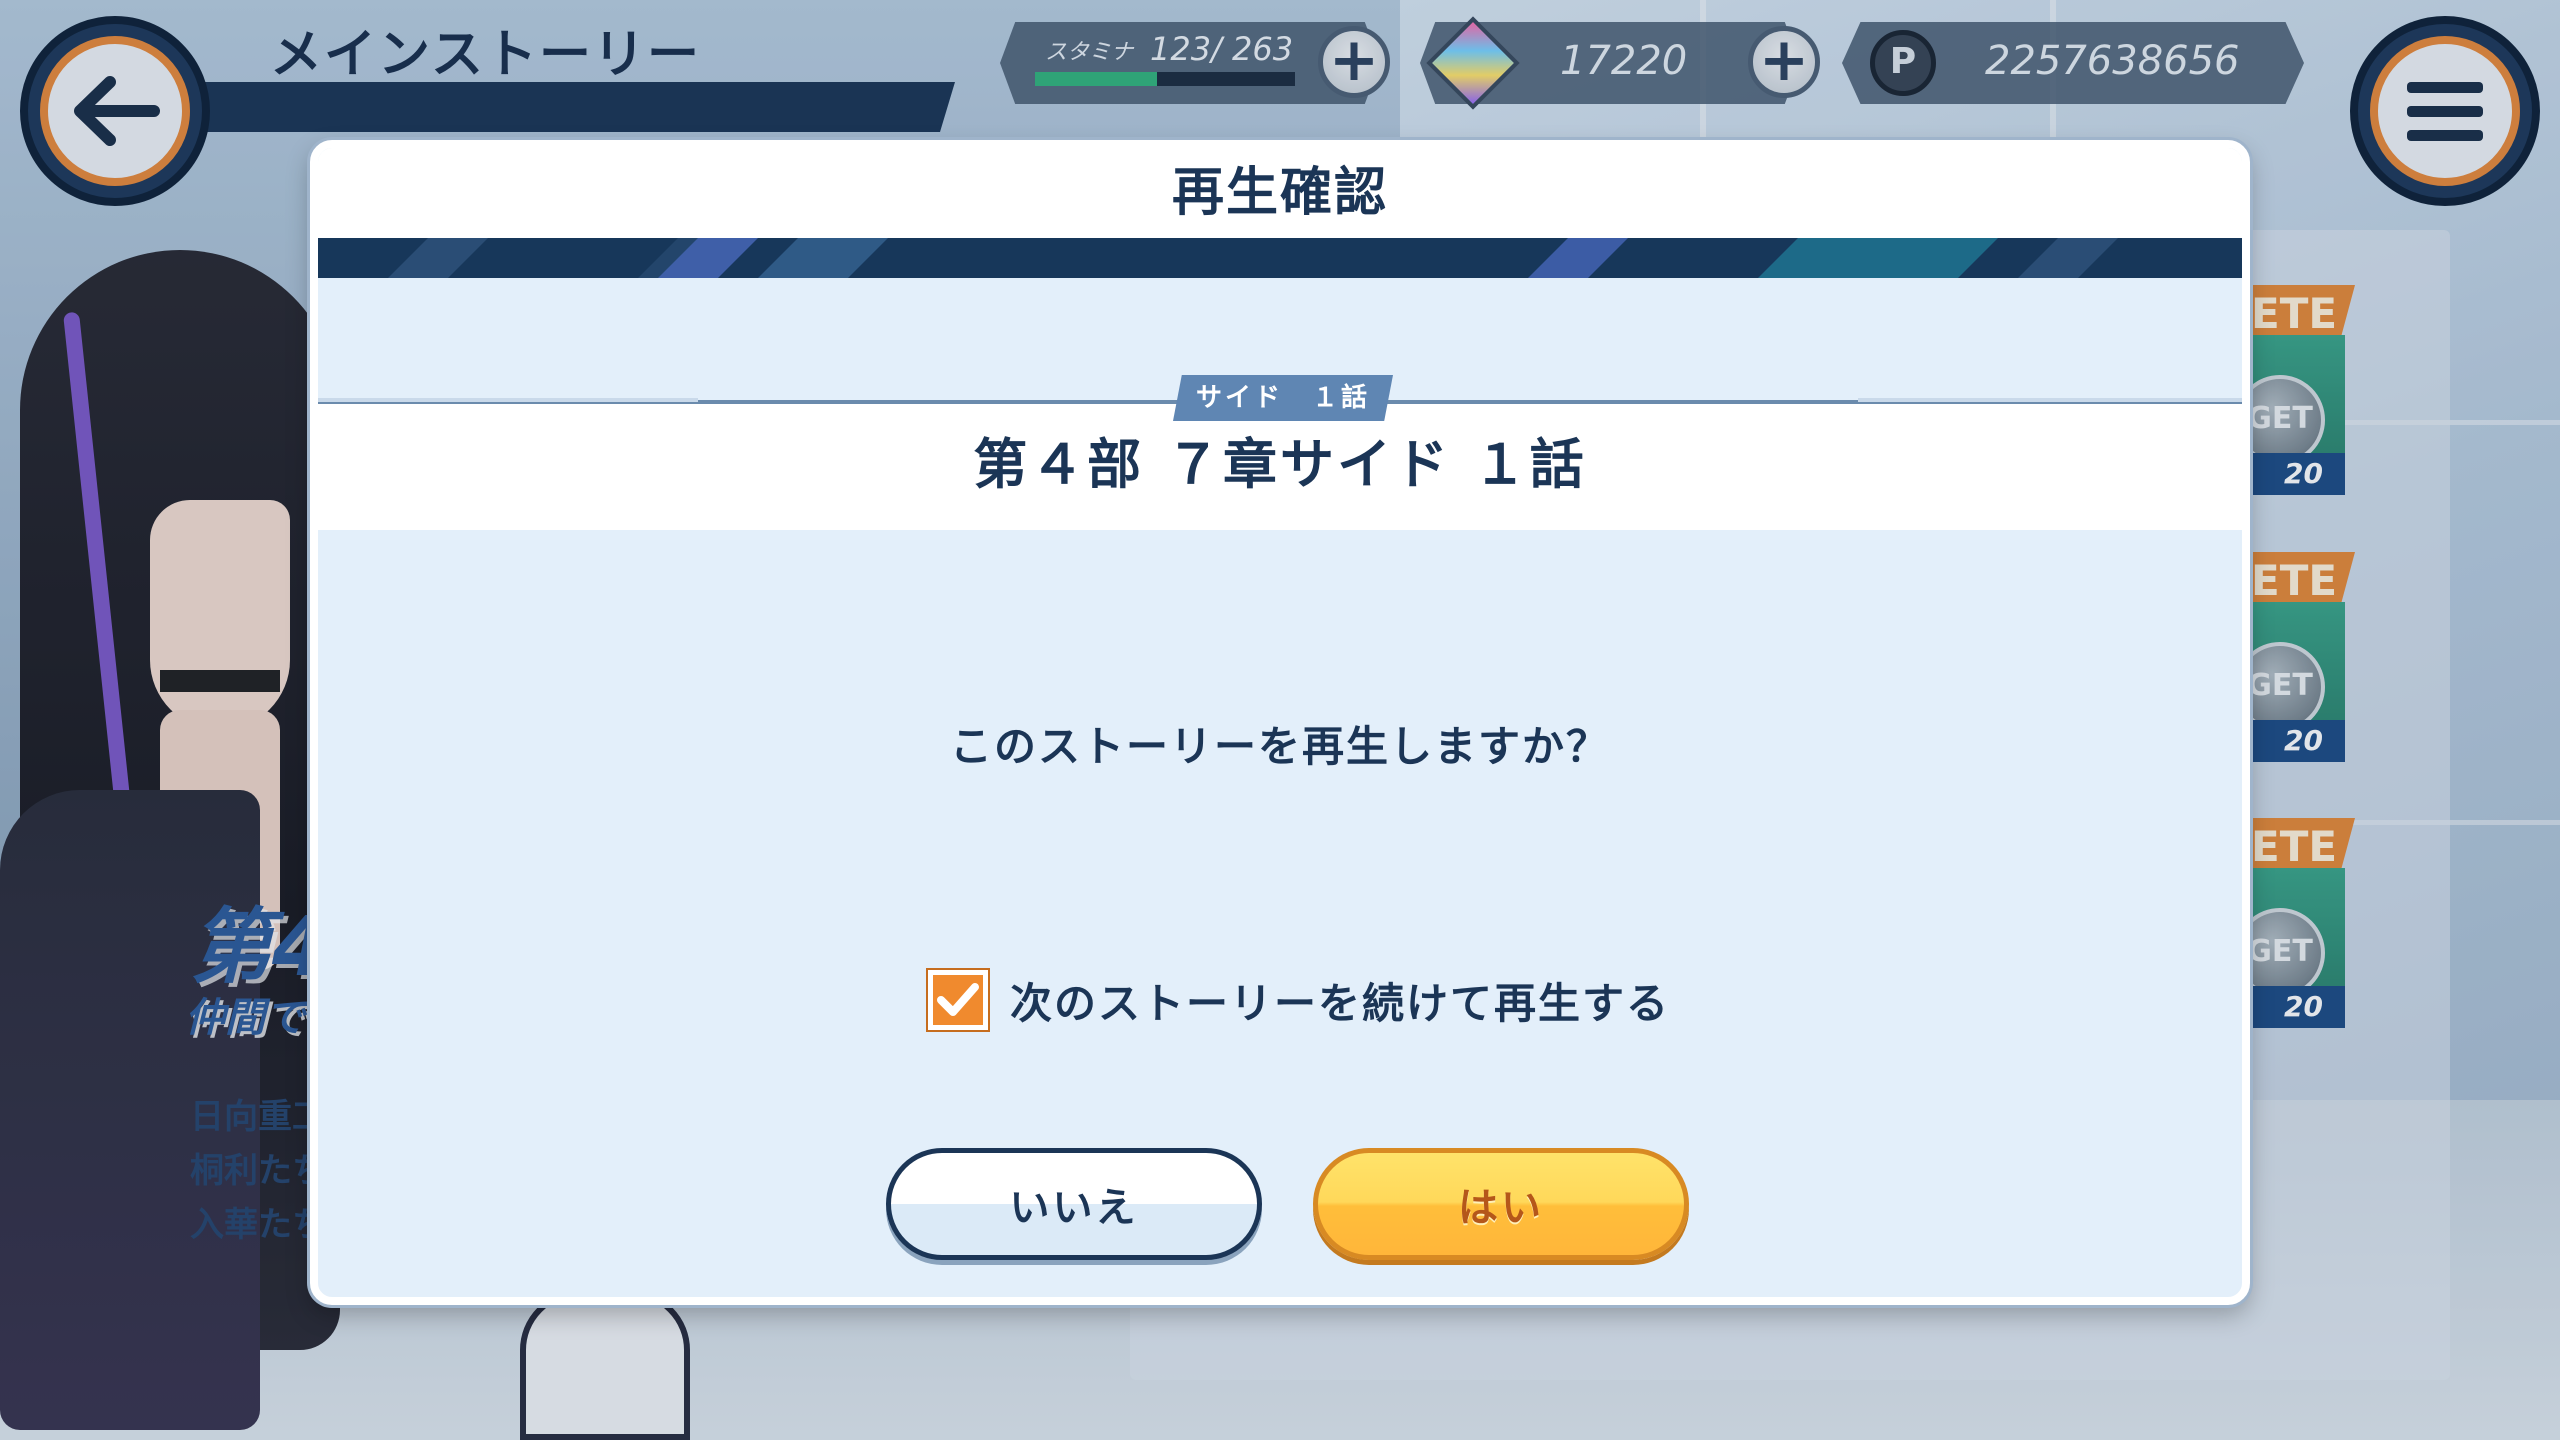 The height and width of the screenshot is (1440, 2560). What do you see at coordinates (1074, 1208) in the screenshot?
I see `no-button-label: いいえ` at bounding box center [1074, 1208].